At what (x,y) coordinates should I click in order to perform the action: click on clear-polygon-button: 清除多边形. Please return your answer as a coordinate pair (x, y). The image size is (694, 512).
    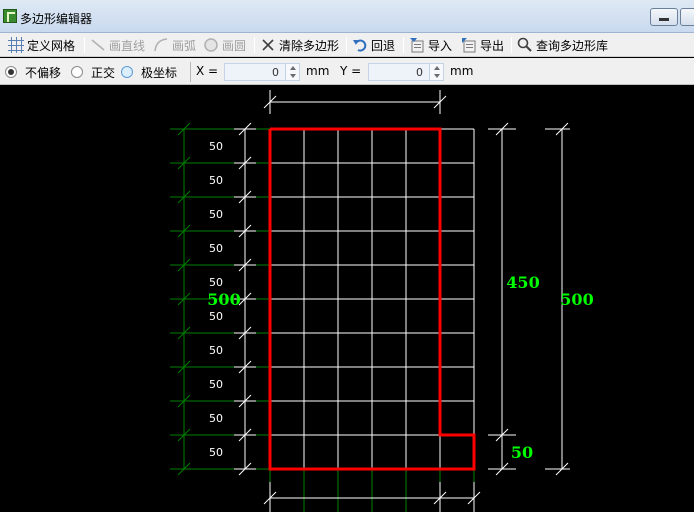
    Looking at the image, I should click on (299, 45).